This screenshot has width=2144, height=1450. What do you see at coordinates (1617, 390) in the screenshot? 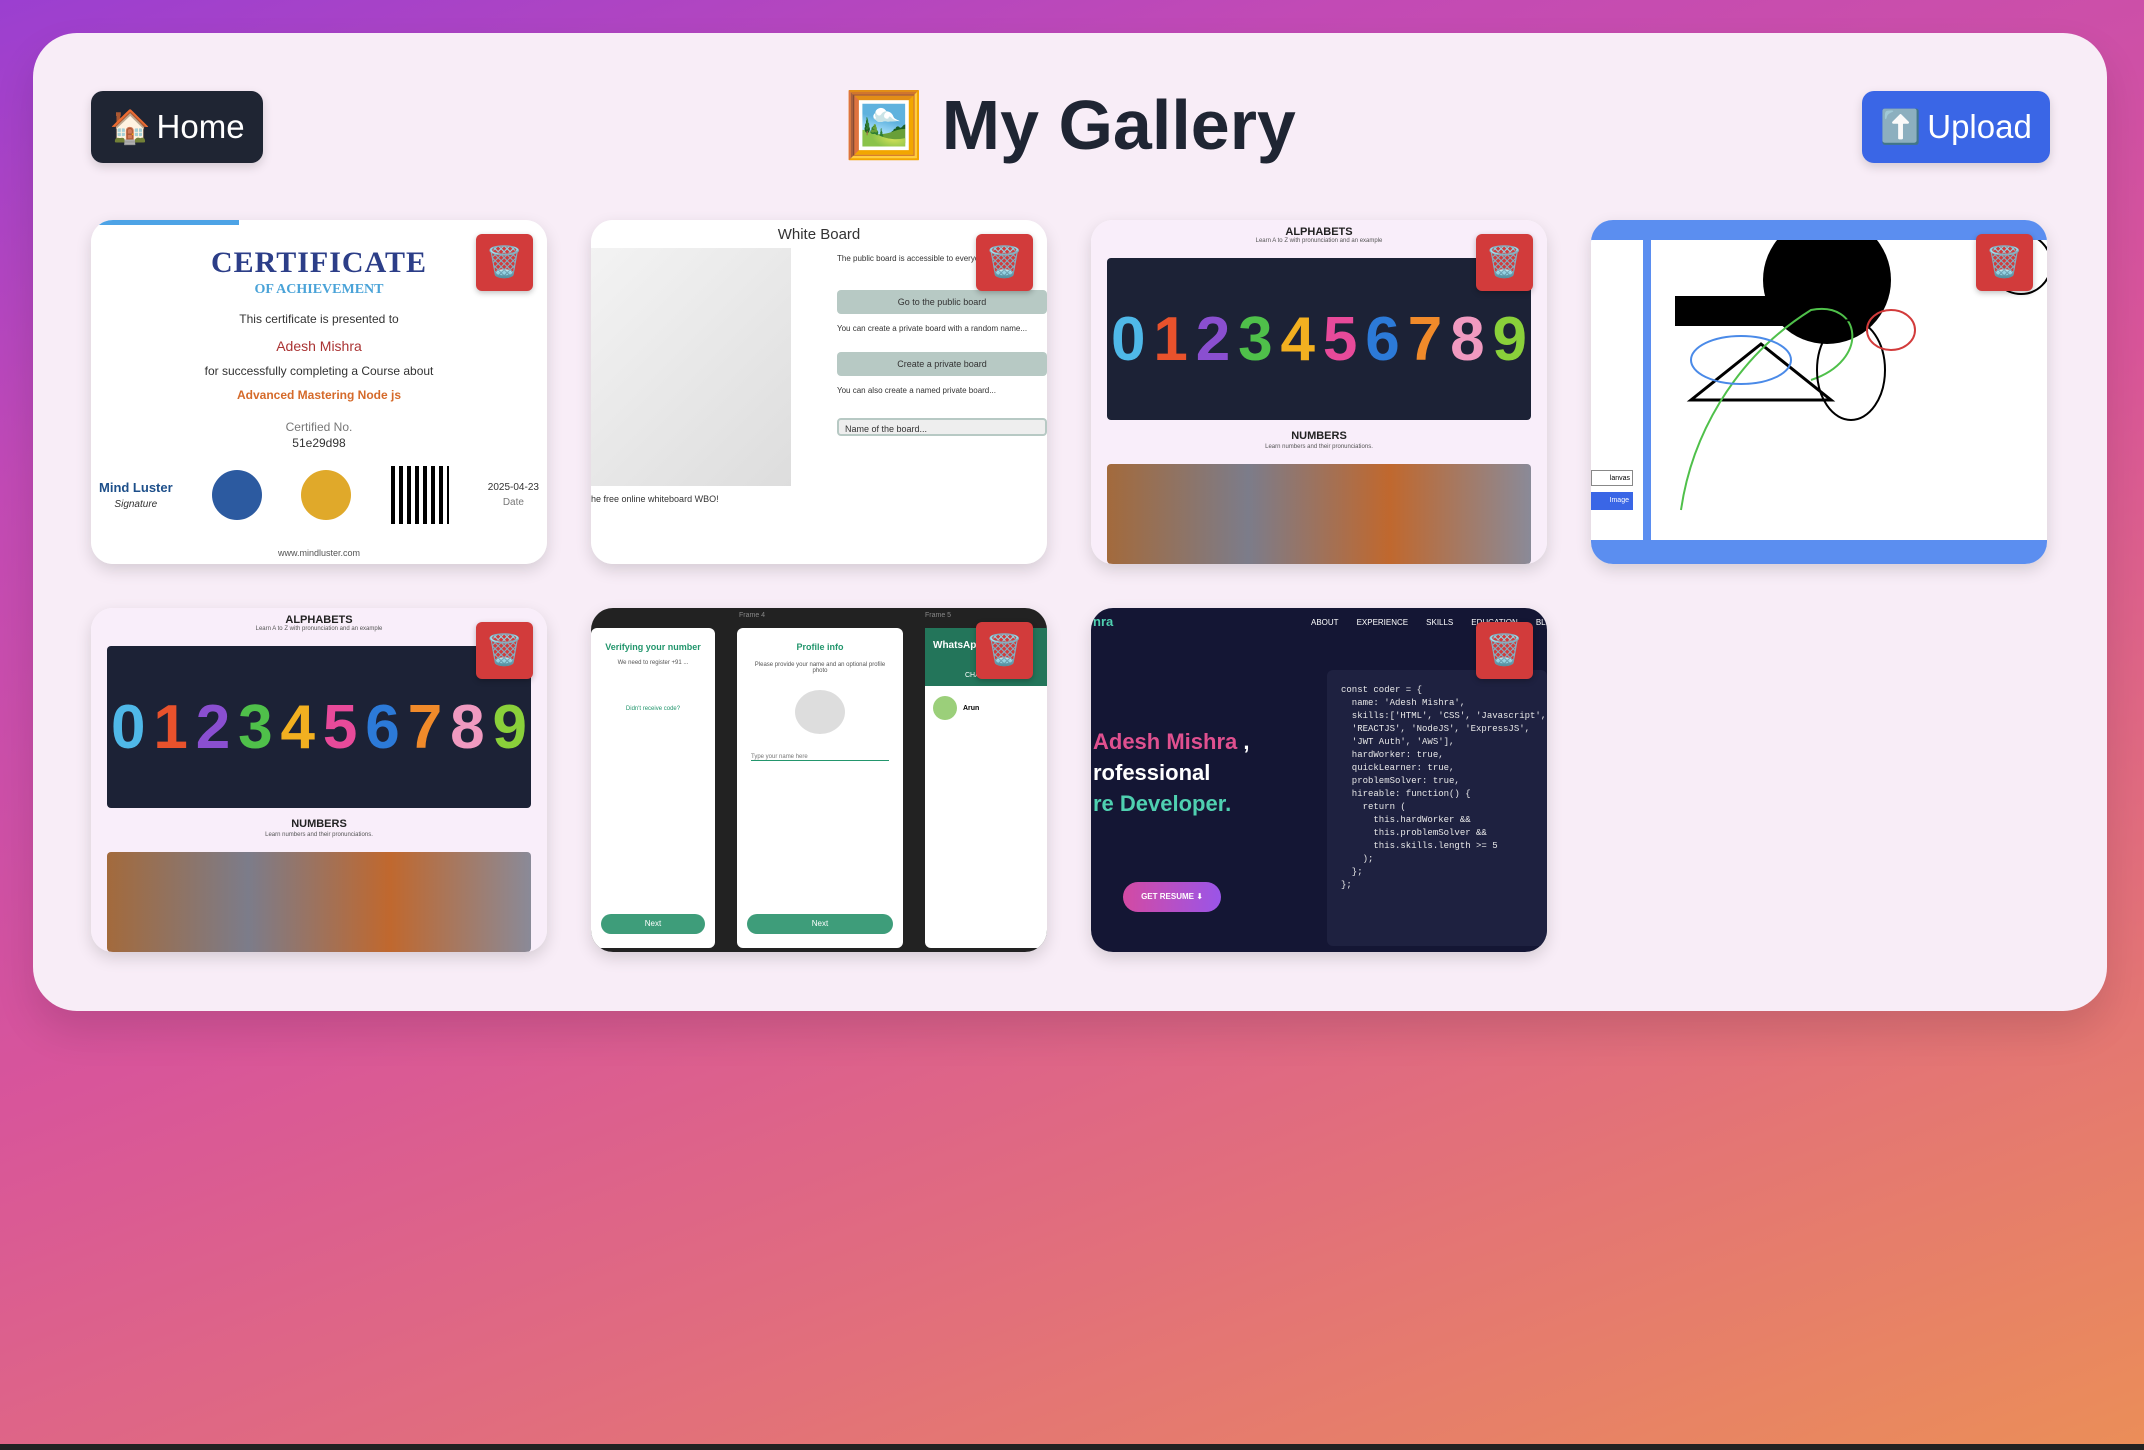
I see `drawing-toolbar: lanvas Image` at bounding box center [1617, 390].